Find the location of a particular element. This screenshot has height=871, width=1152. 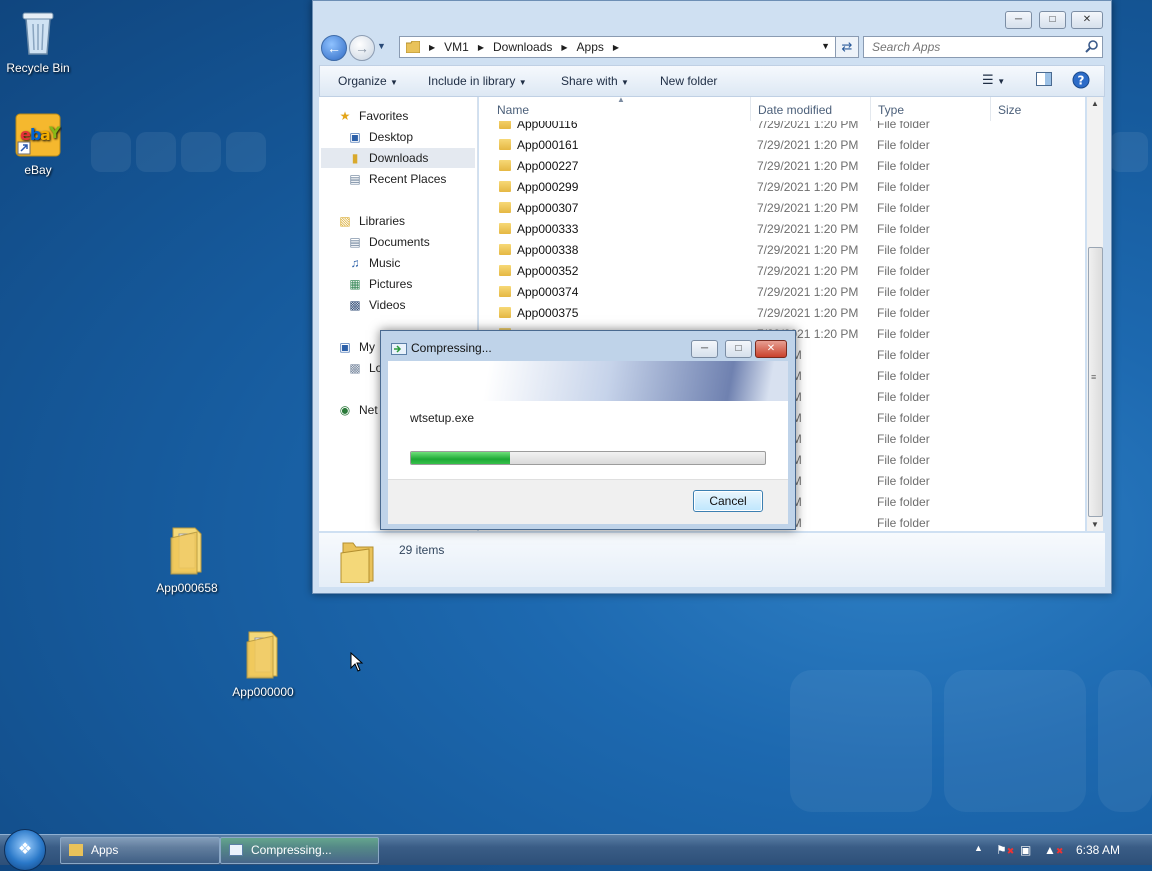

nav-downloads: ▮ Downloads is located at coordinates (398, 158).